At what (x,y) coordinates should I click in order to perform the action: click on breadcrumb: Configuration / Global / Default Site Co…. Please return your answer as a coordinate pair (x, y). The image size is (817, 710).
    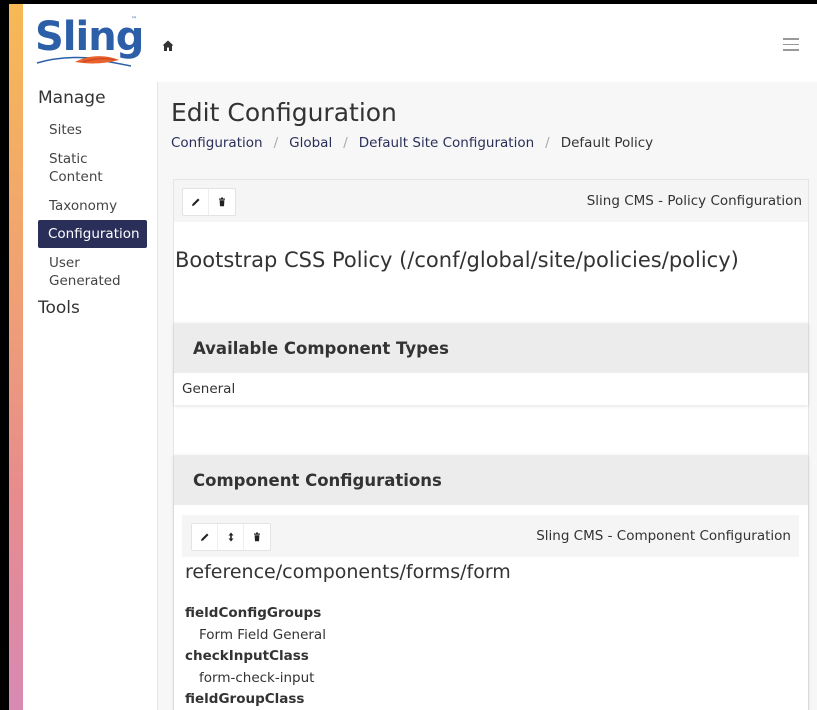
    Looking at the image, I should click on (412, 143).